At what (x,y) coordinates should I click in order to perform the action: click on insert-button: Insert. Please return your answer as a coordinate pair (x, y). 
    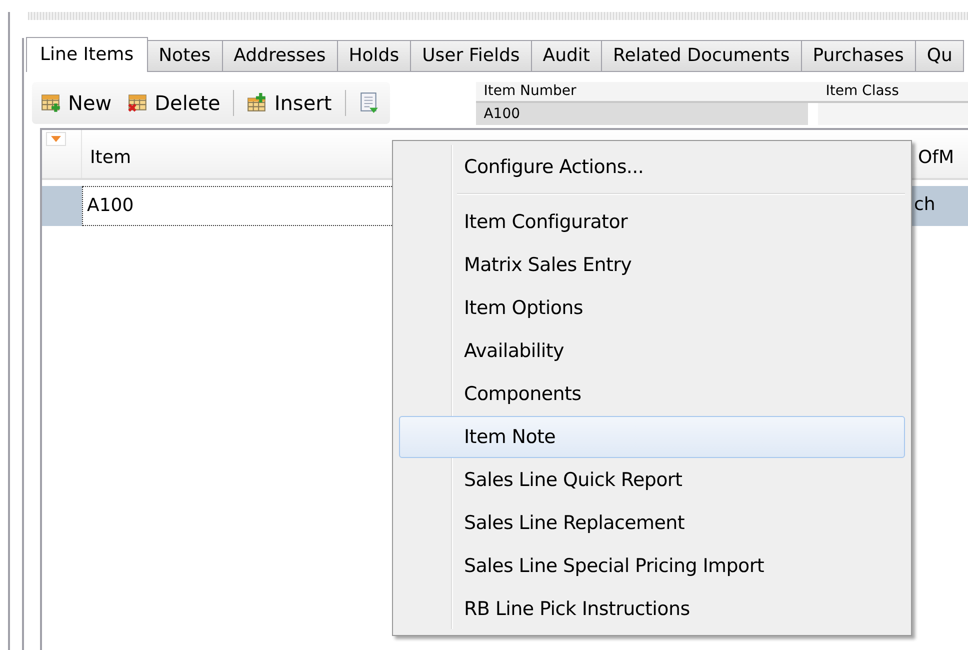
    Looking at the image, I should click on (289, 103).